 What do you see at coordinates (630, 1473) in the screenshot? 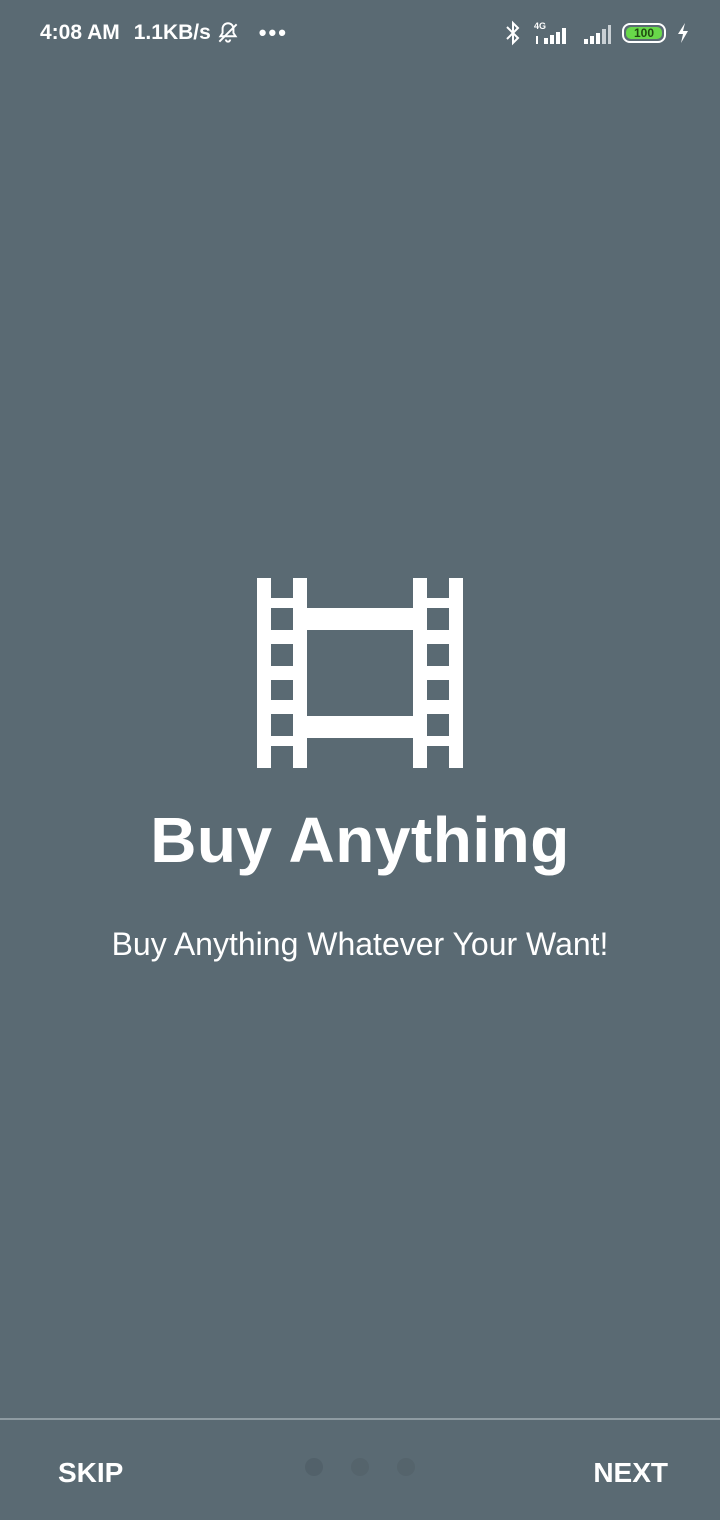
I see `next-button: NEXT` at bounding box center [630, 1473].